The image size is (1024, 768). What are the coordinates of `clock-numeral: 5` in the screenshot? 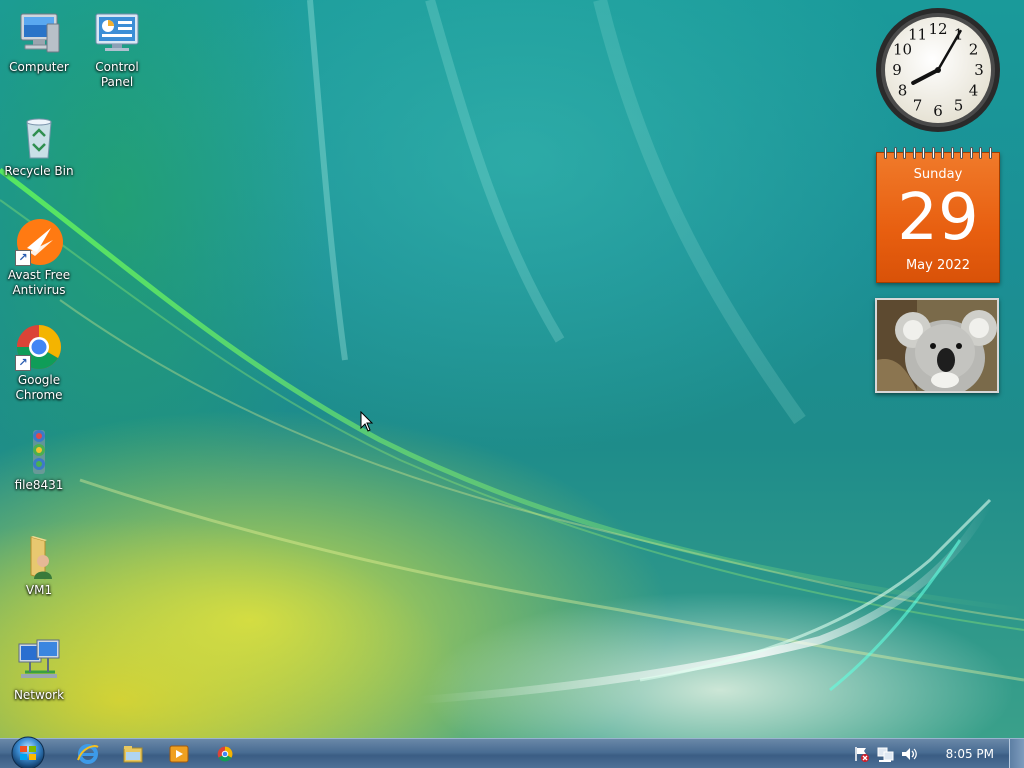 It's located at (959, 106).